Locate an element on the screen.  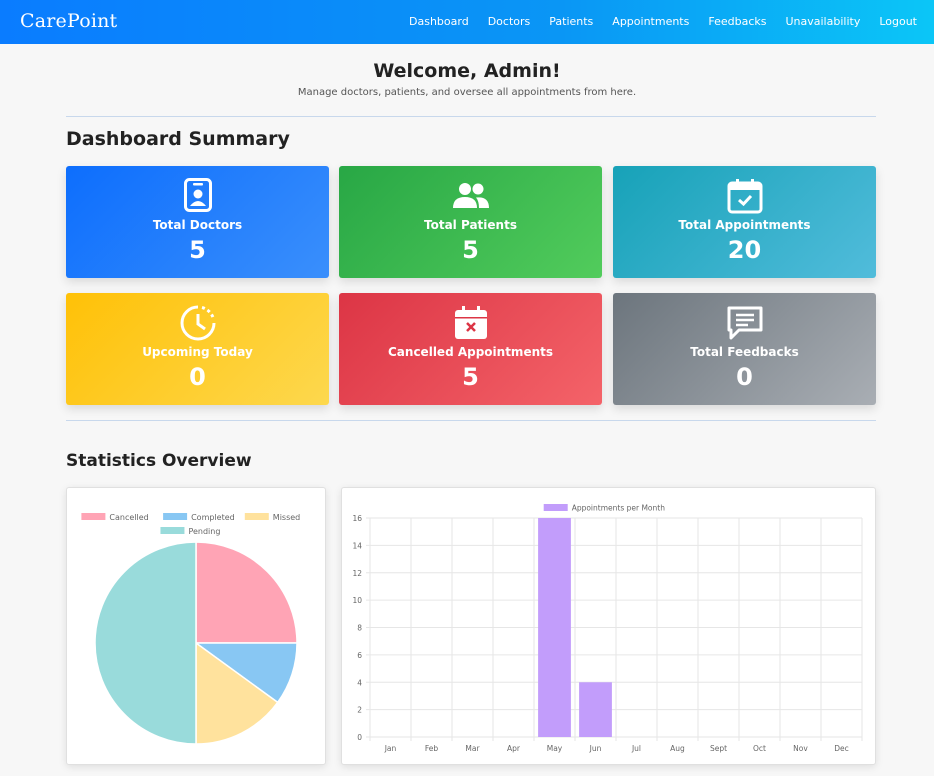
nav-unavailability: Unavailability is located at coordinates (822, 21).